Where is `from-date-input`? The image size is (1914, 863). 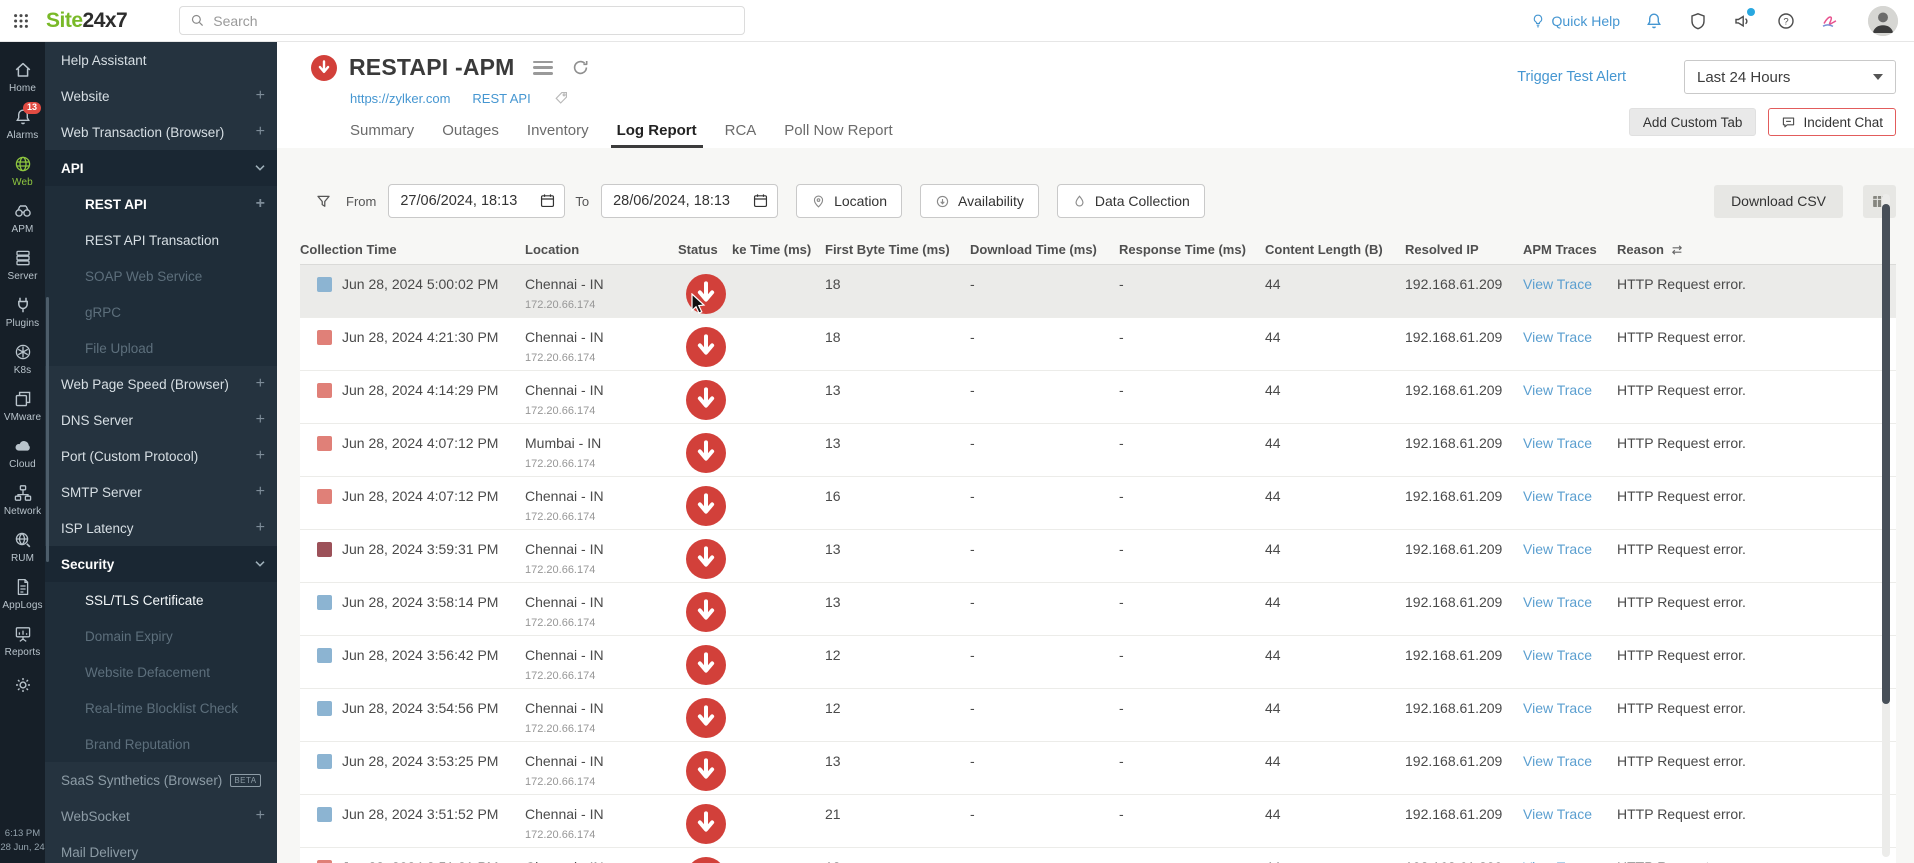
from-date-input is located at coordinates (477, 201).